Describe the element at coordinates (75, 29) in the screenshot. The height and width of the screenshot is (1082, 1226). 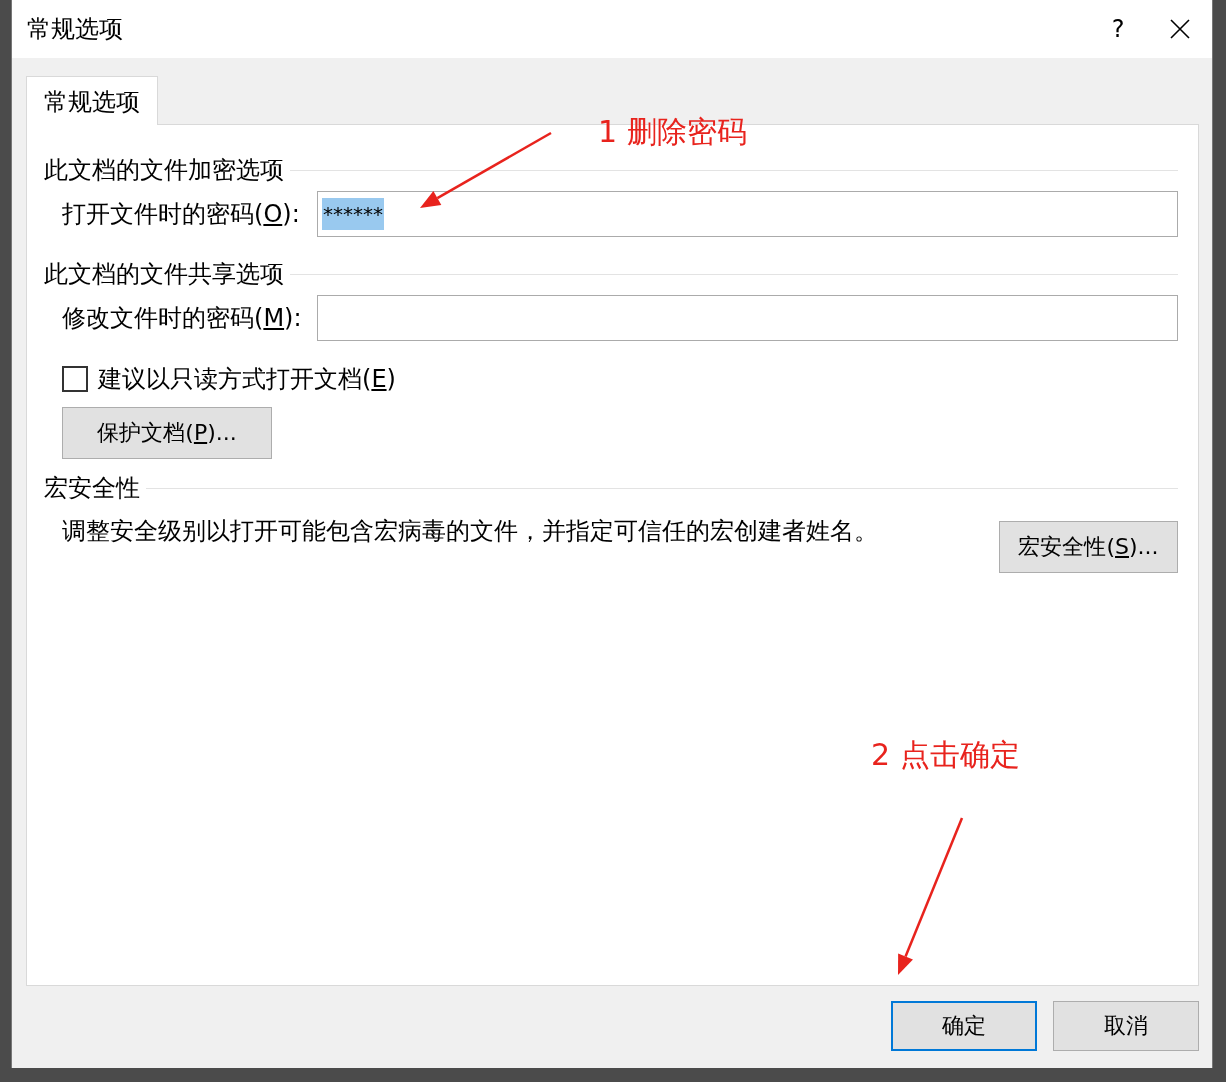
I see `window-title: 常规选项` at that location.